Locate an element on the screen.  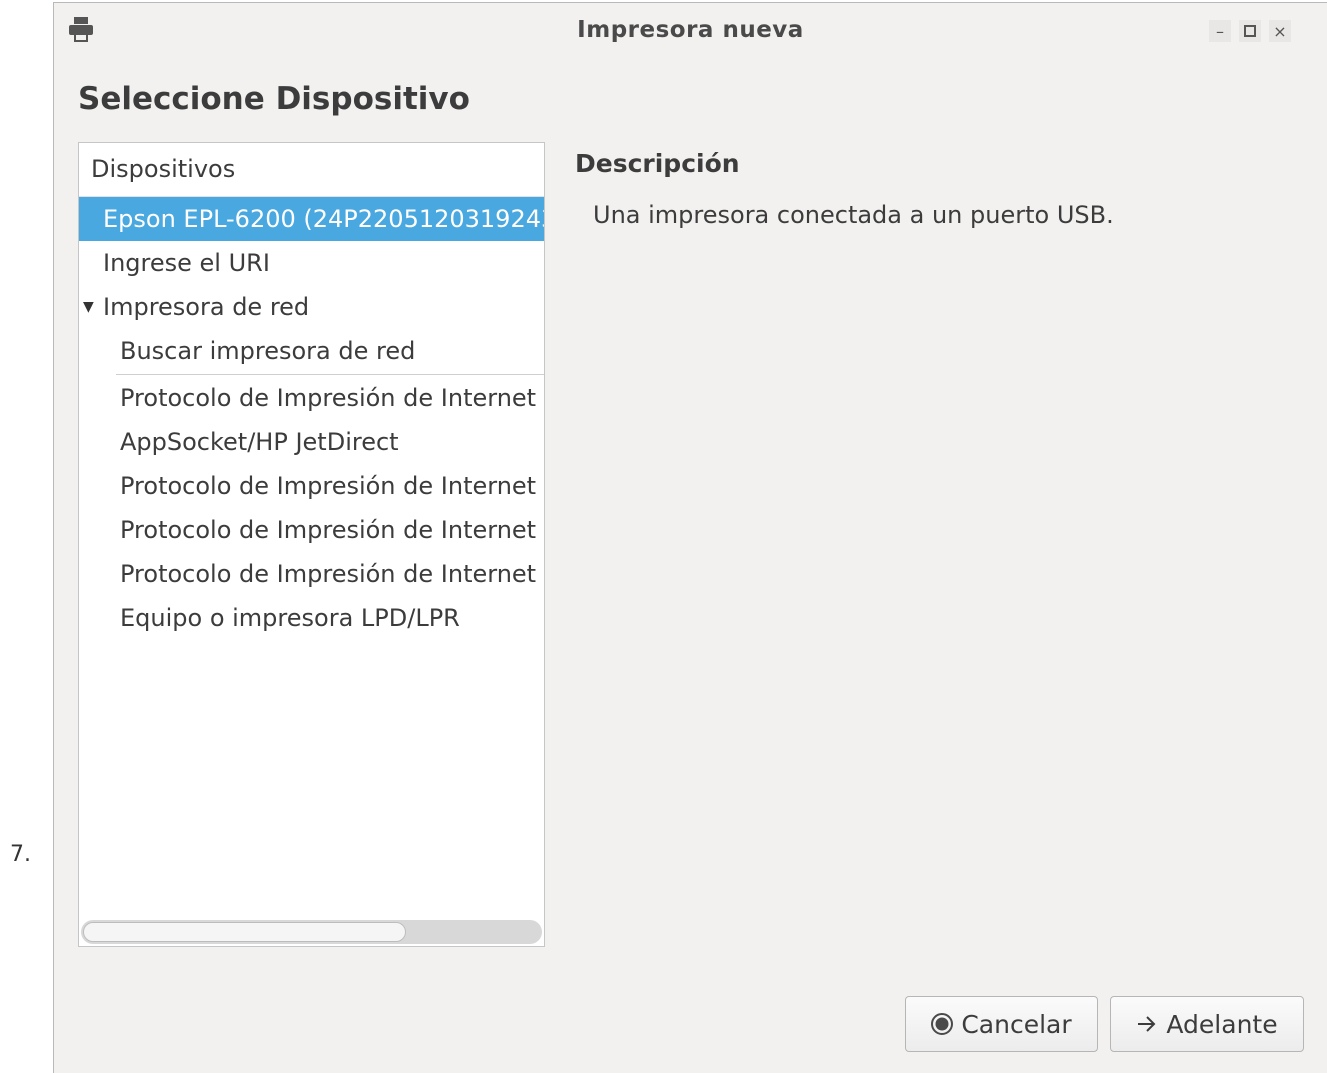
page-title: Seleccione Dispositivo is located at coordinates (274, 99).